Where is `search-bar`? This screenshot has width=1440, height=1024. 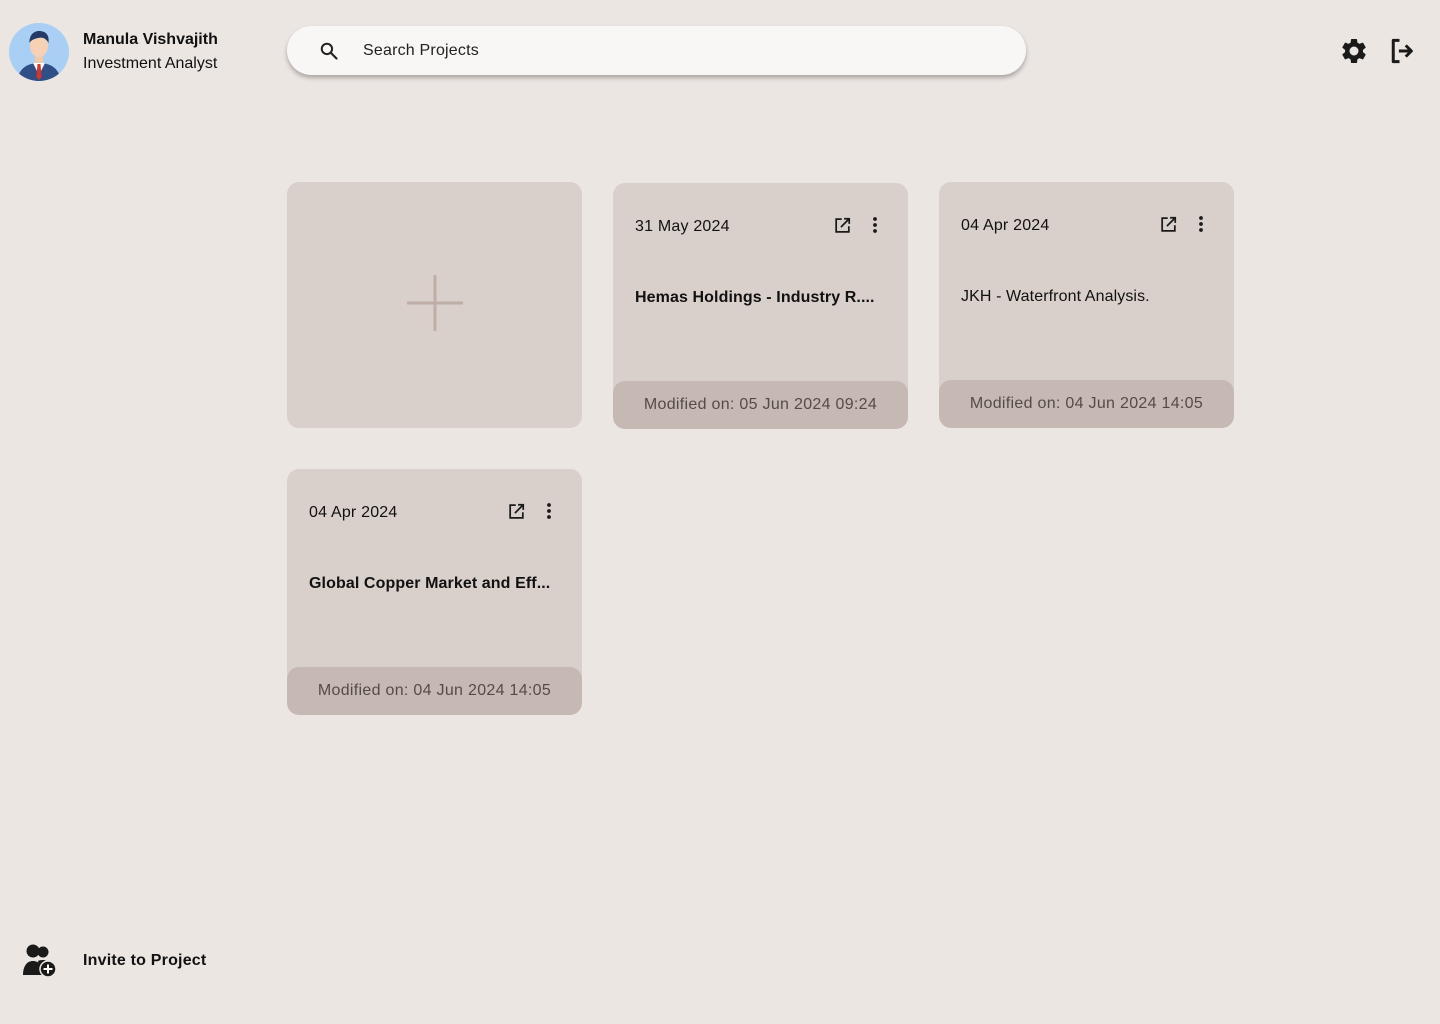 search-bar is located at coordinates (656, 50).